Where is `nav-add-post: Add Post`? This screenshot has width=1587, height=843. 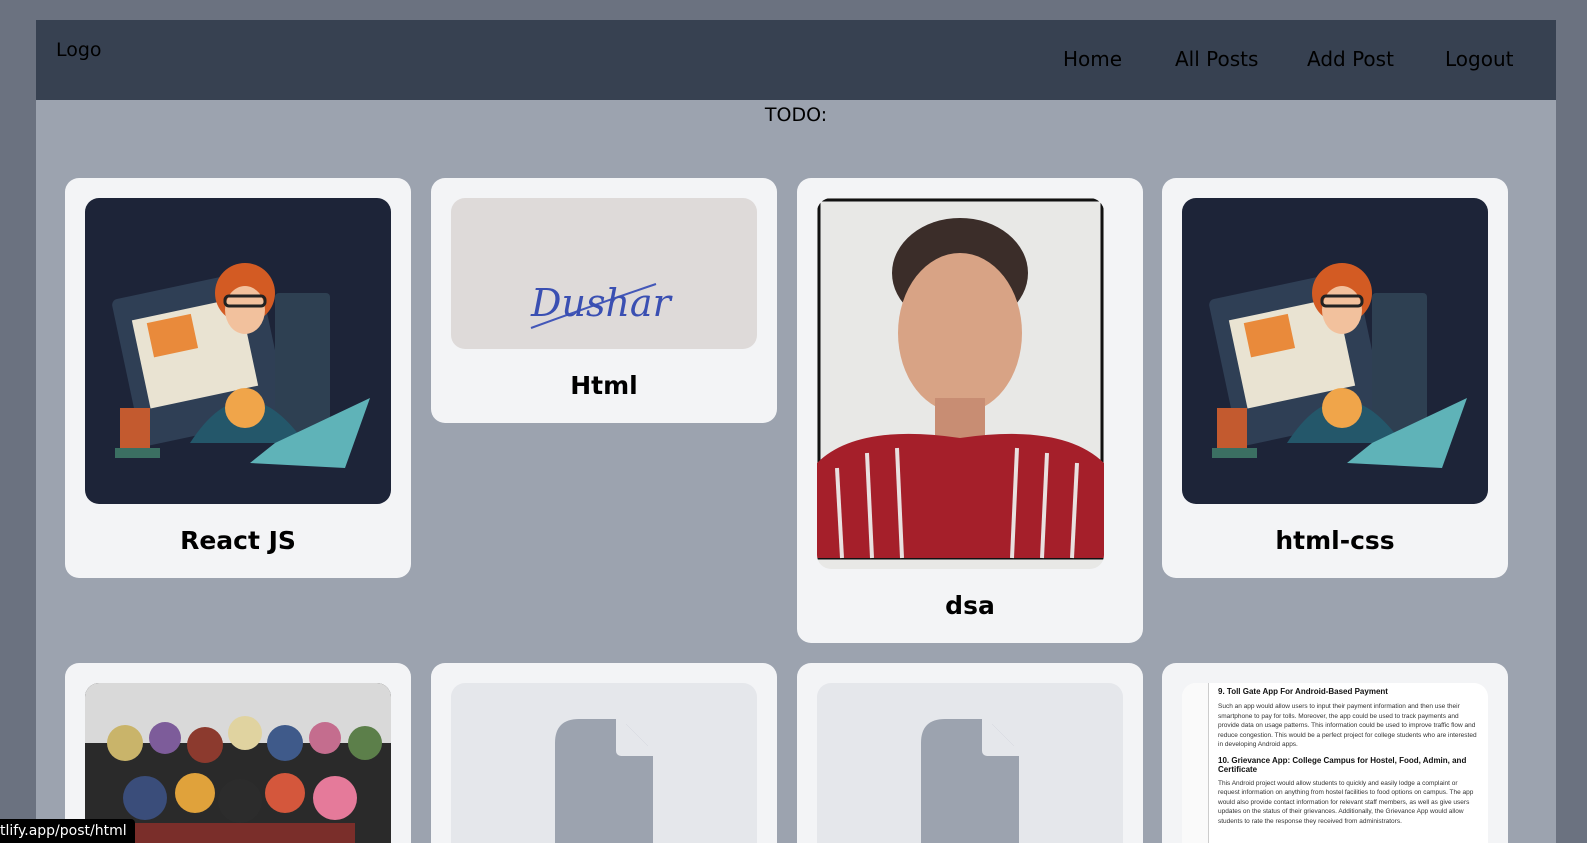
nav-add-post: Add Post is located at coordinates (1350, 59).